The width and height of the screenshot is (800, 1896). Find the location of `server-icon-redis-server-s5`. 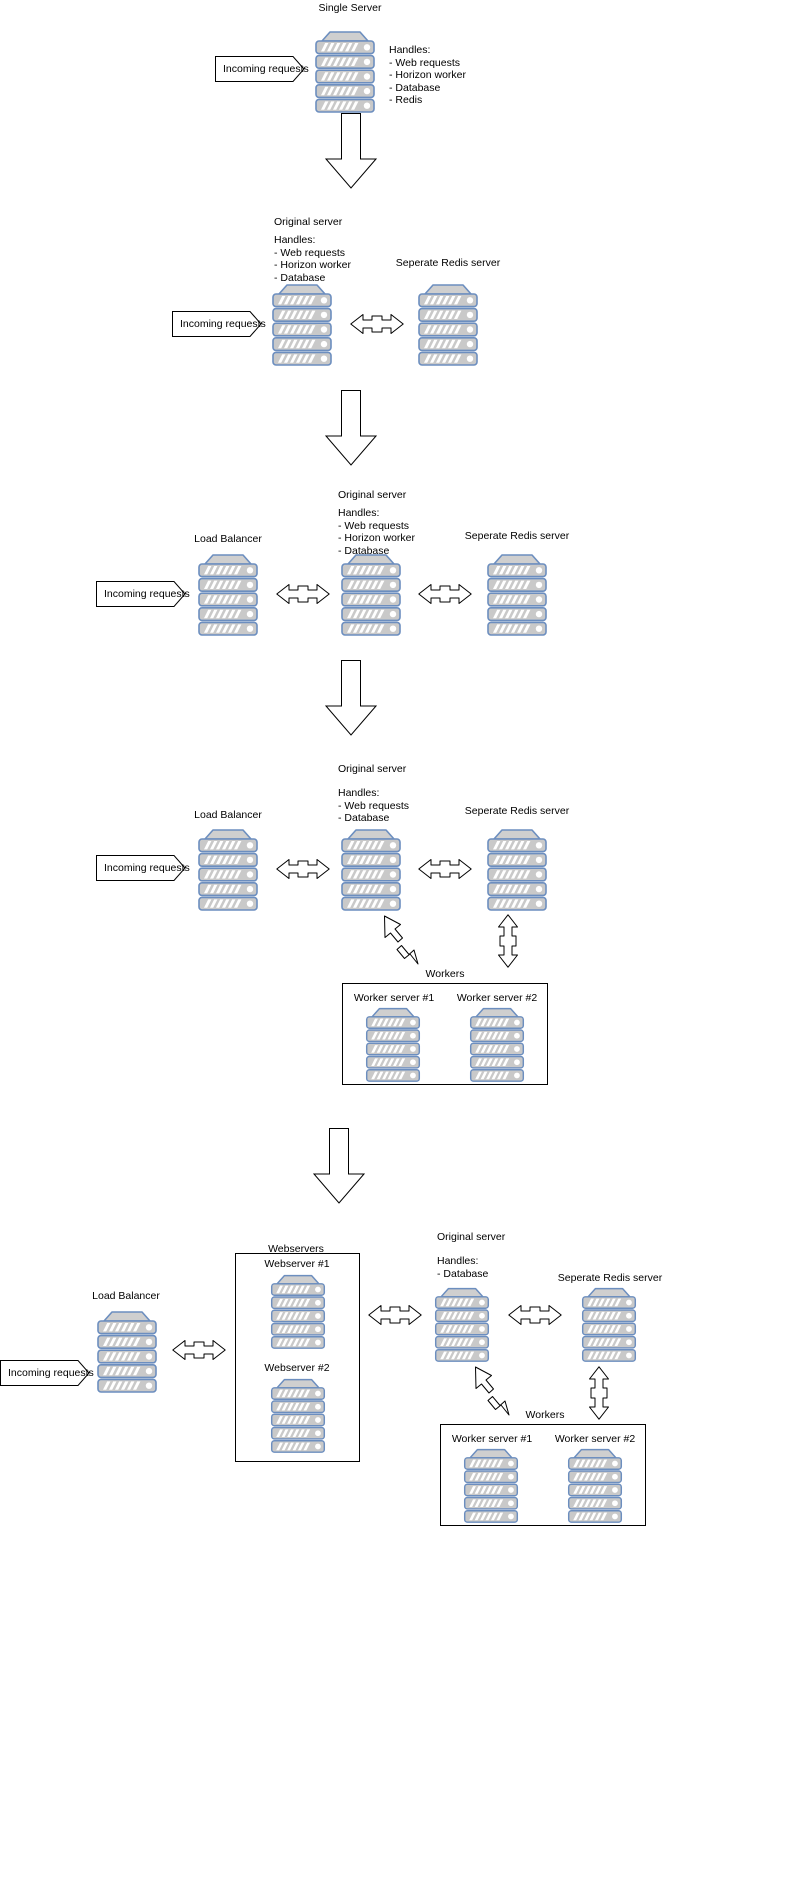

server-icon-redis-server-s5 is located at coordinates (609, 1324).